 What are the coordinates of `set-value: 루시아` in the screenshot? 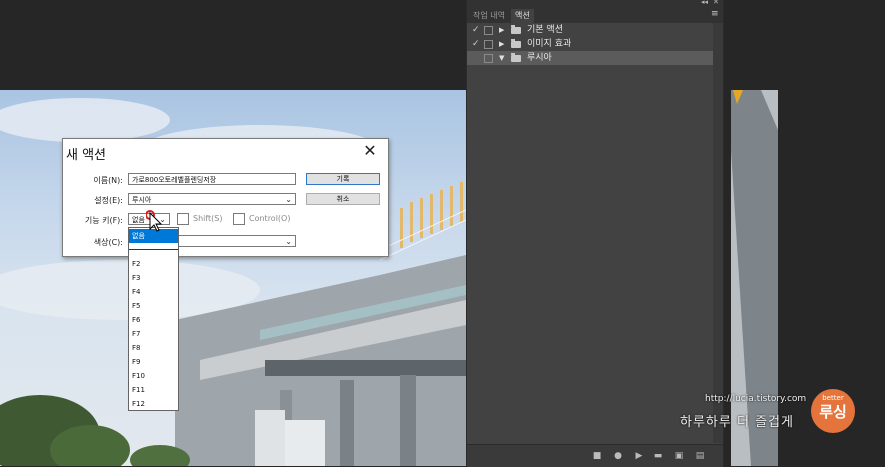 It's located at (142, 200).